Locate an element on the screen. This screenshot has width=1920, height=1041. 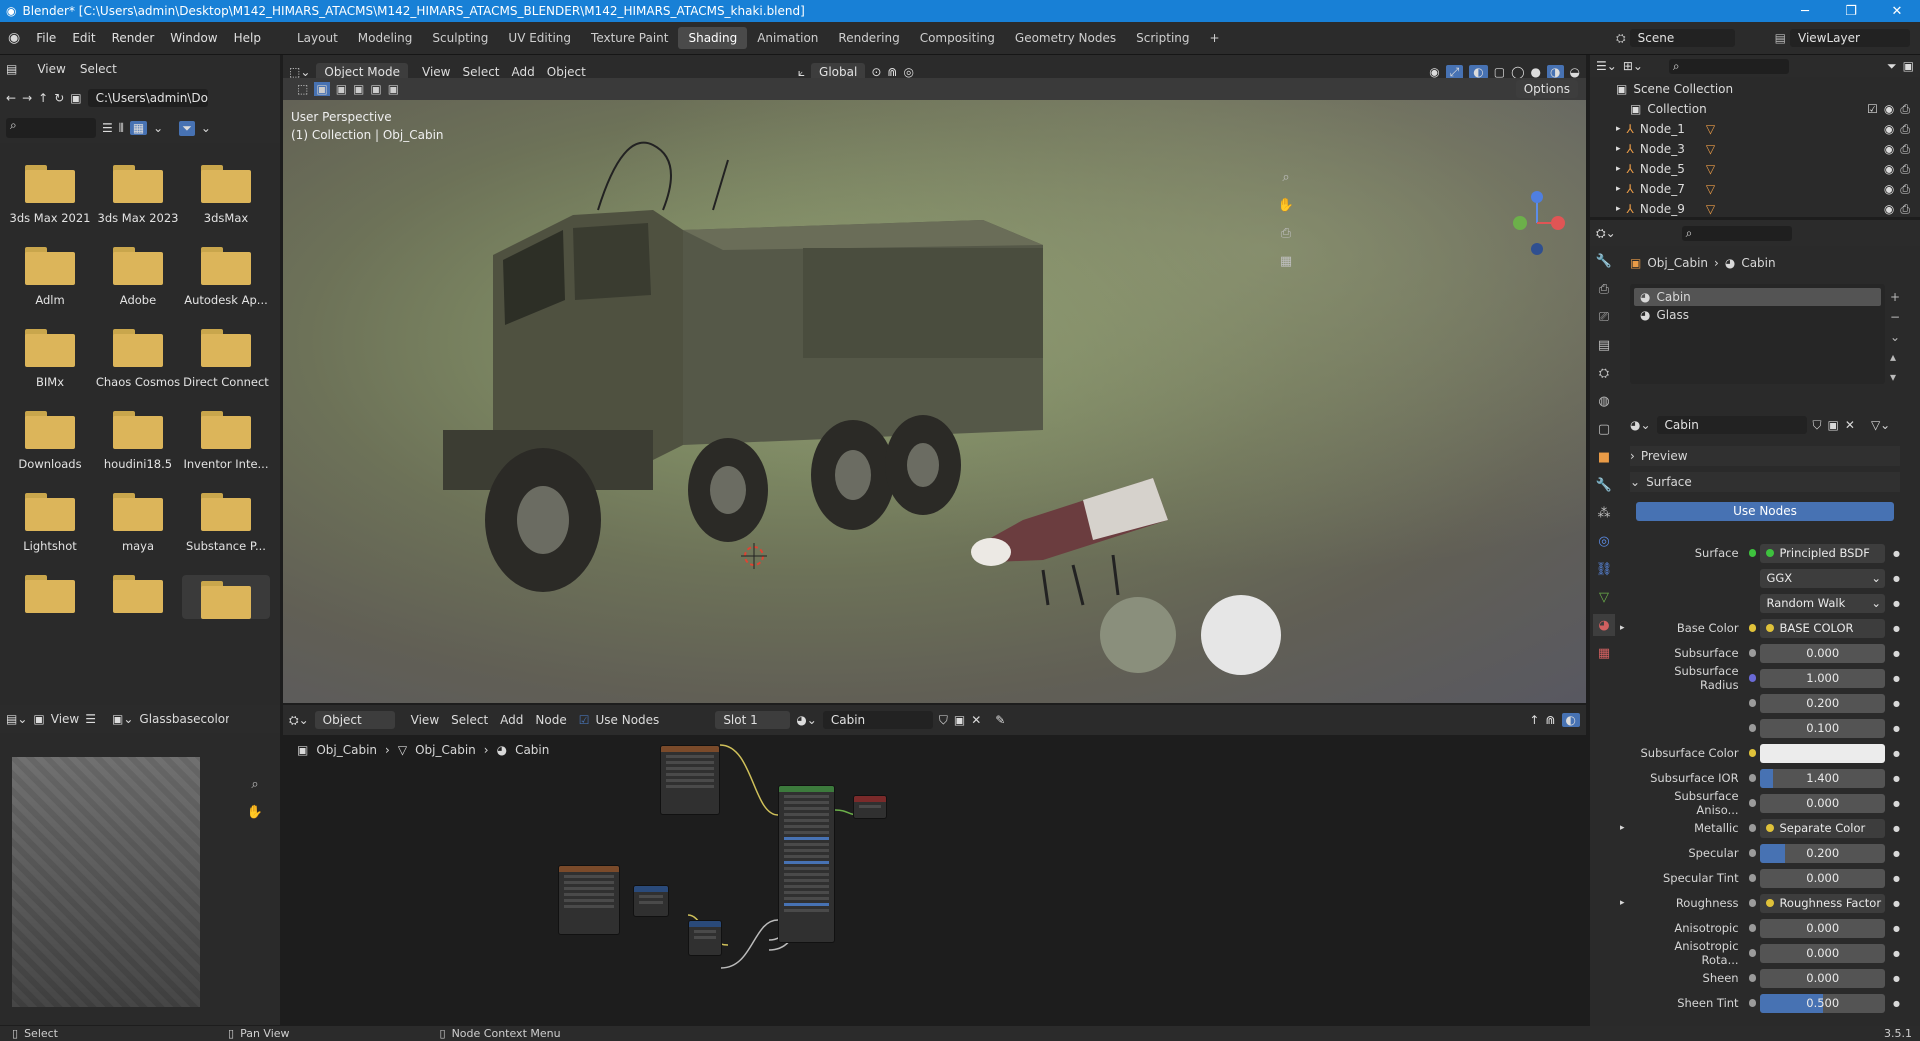
linked-socket-field: Roughness Factor is located at coordinates (1823, 903).